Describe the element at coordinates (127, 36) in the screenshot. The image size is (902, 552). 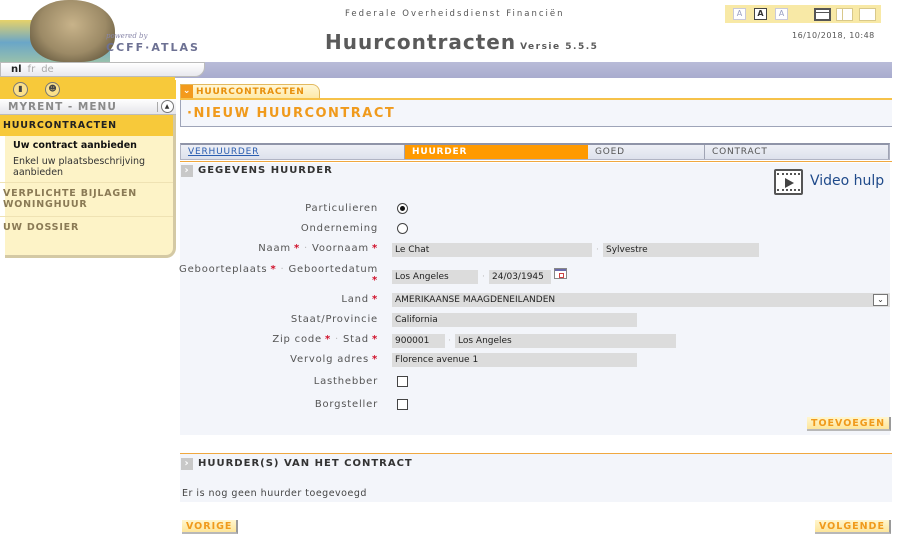
I see `logo-powered-by: powered by` at that location.